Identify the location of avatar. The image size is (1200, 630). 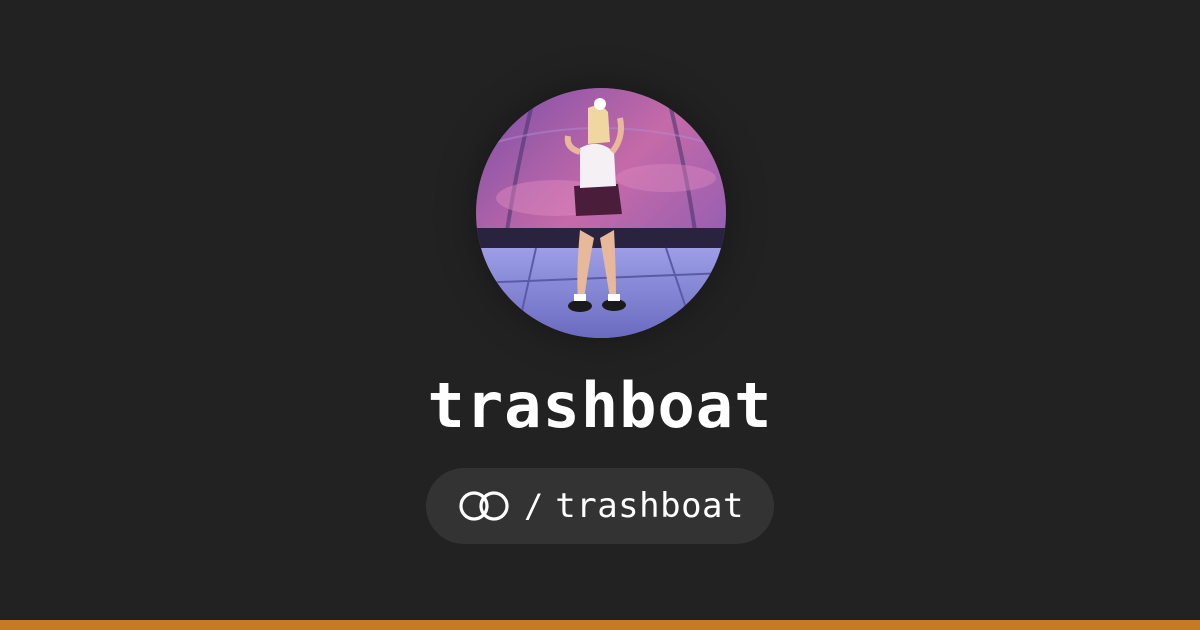
(601, 213).